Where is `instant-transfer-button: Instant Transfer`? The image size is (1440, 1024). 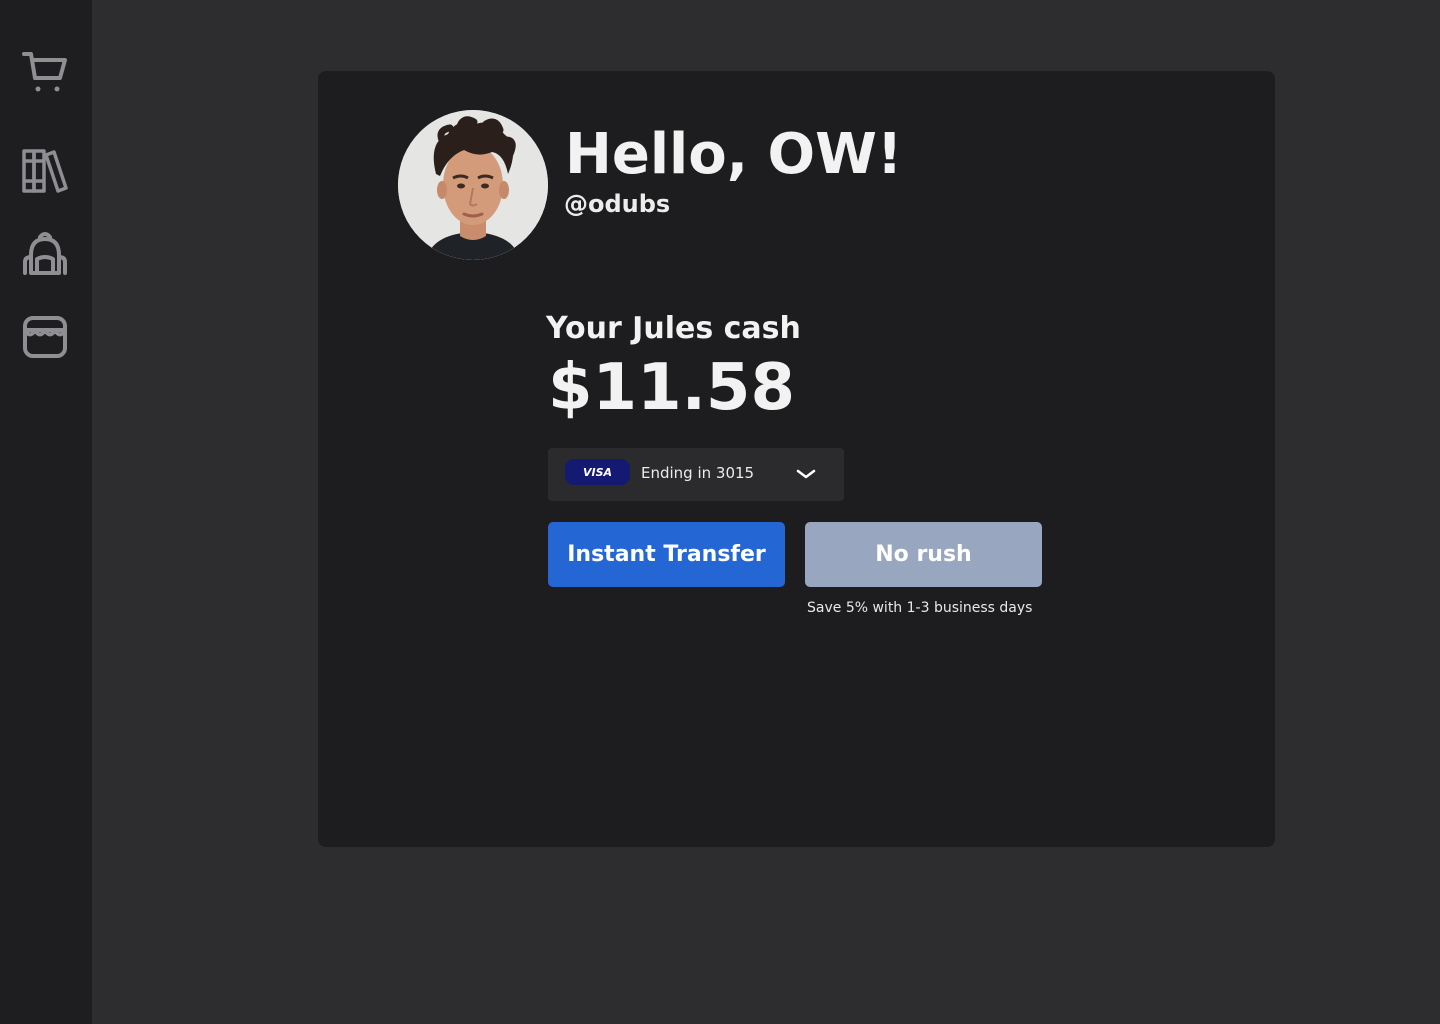
instant-transfer-button: Instant Transfer is located at coordinates (666, 554).